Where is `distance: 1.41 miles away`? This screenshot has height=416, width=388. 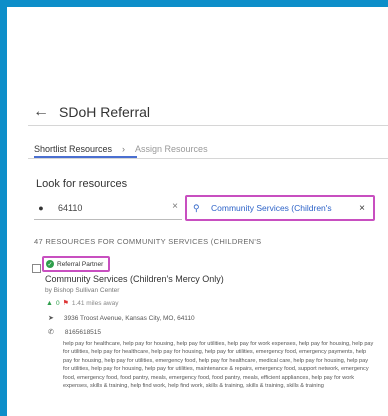
distance: 1.41 miles away is located at coordinates (95, 303).